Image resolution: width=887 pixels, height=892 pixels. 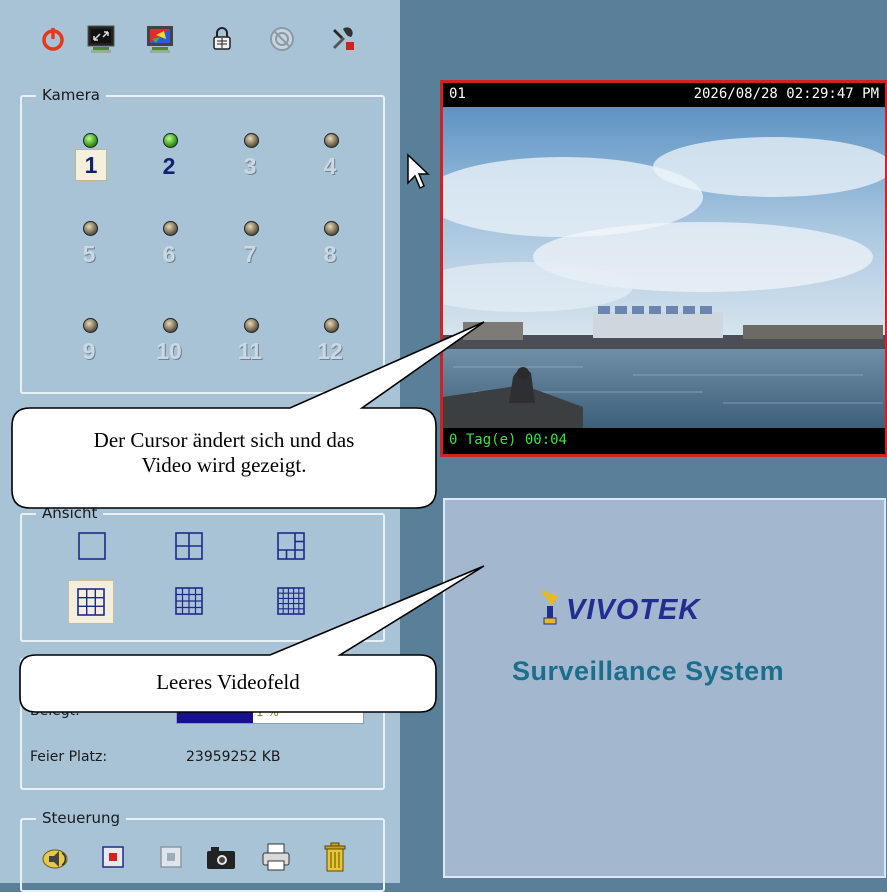 I want to click on callout-top-line1: Der Cursor ändert sich und das, so click(x=224, y=440).